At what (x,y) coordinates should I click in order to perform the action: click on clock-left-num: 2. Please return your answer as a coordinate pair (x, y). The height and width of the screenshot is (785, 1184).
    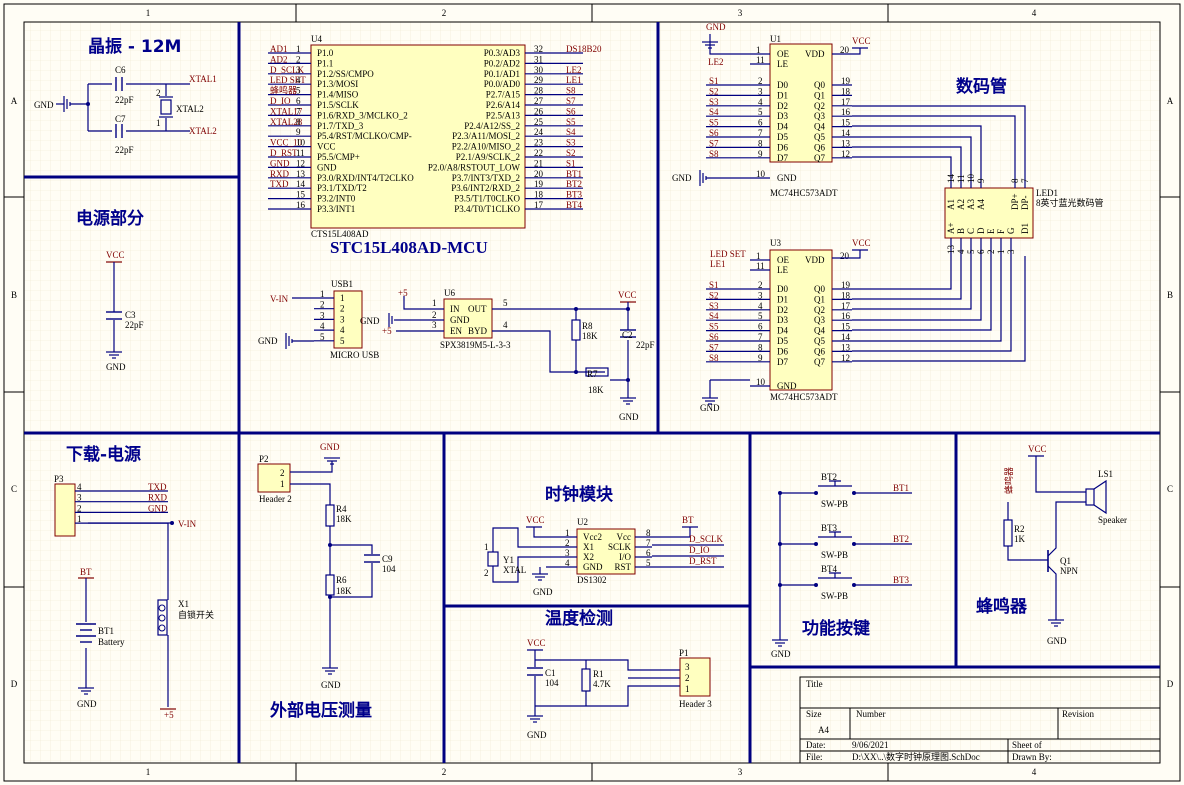
    Looking at the image, I should click on (567, 543).